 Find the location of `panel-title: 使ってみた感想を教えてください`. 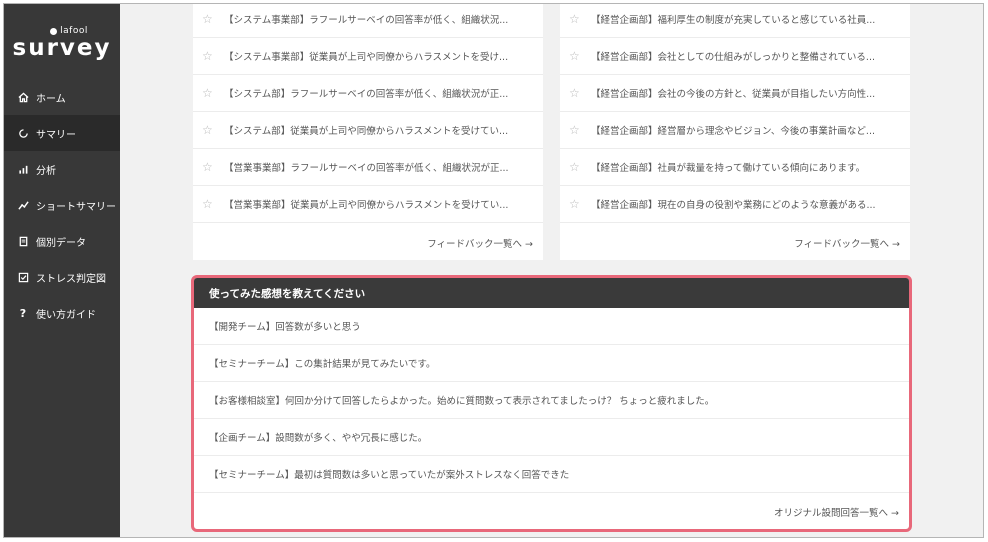

panel-title: 使ってみた感想を教えてください is located at coordinates (551, 293).